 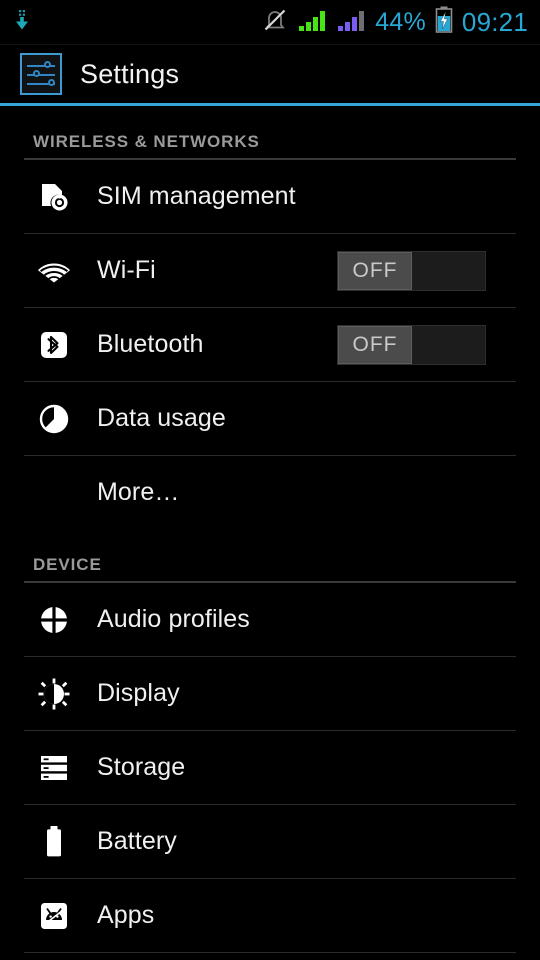 What do you see at coordinates (67, 564) in the screenshot?
I see `section-header-device: DEVICE` at bounding box center [67, 564].